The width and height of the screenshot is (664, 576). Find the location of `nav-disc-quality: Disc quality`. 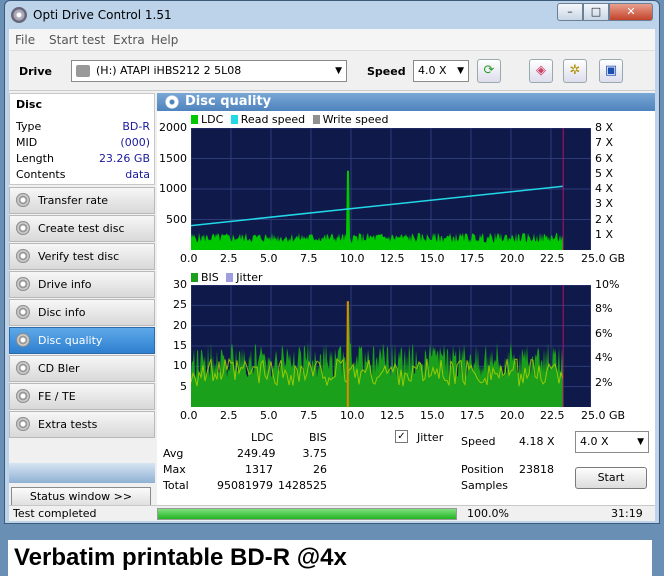

nav-disc-quality: Disc quality is located at coordinates (82, 340).